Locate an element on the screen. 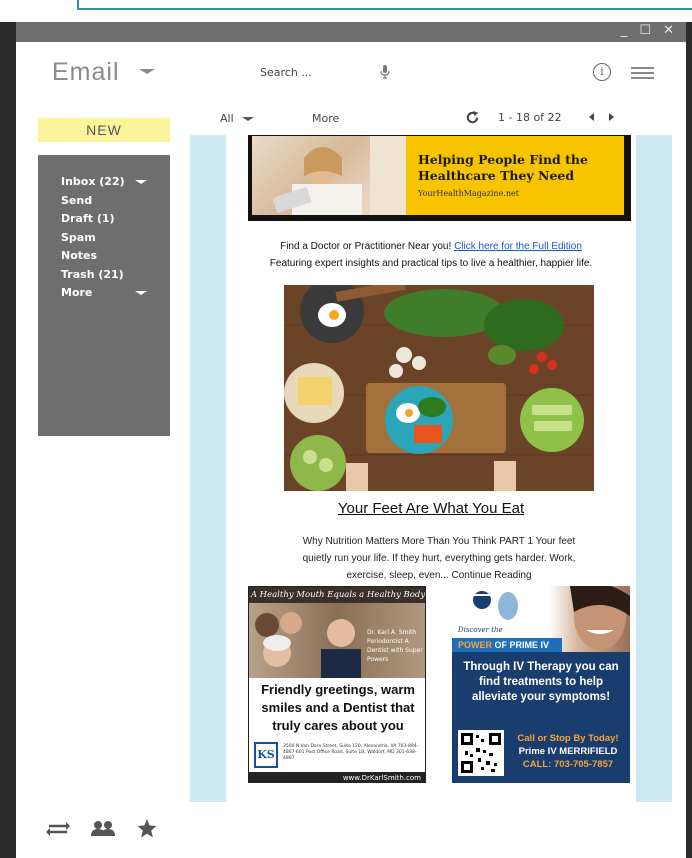 This screenshot has height=858, width=692. folder-spam: Spam is located at coordinates (104, 238).